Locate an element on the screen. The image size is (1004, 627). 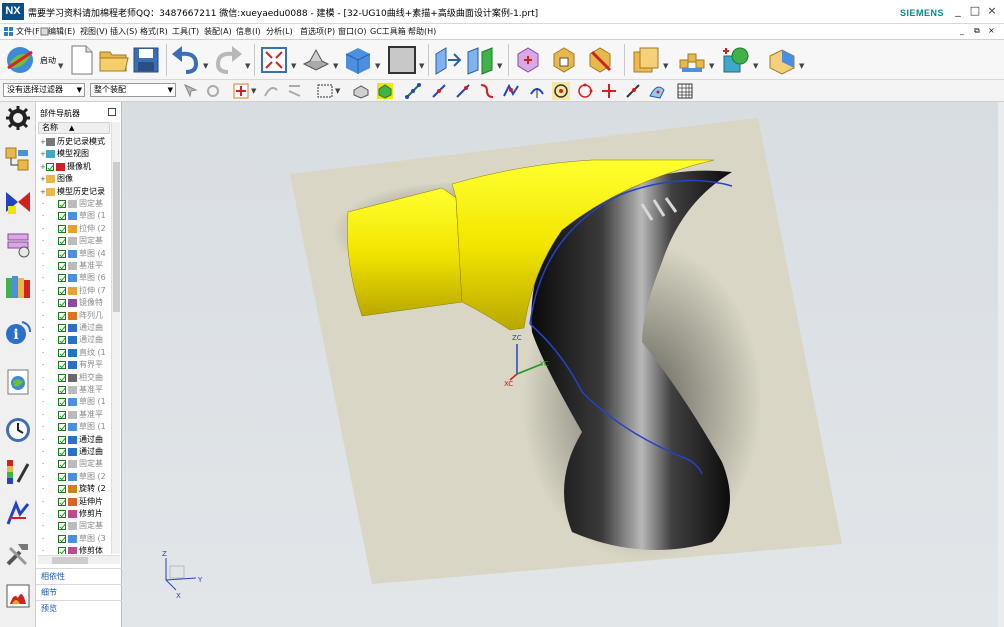
background-icon is located at coordinates (402, 60).